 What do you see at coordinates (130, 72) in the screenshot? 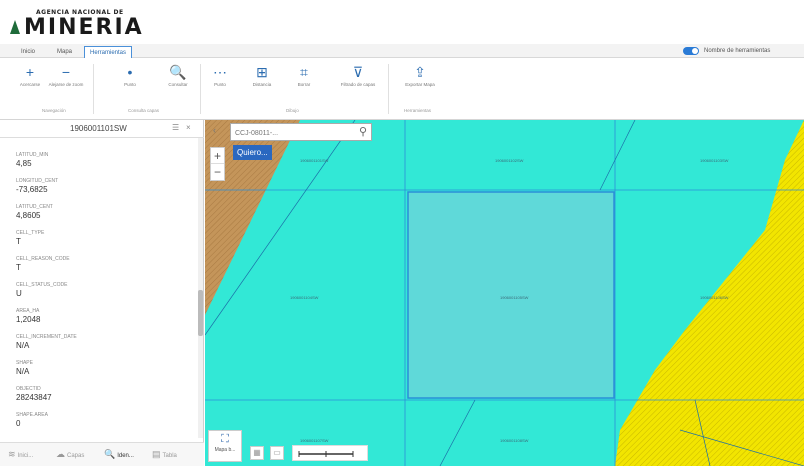
I see `point-icon: •` at bounding box center [130, 72].